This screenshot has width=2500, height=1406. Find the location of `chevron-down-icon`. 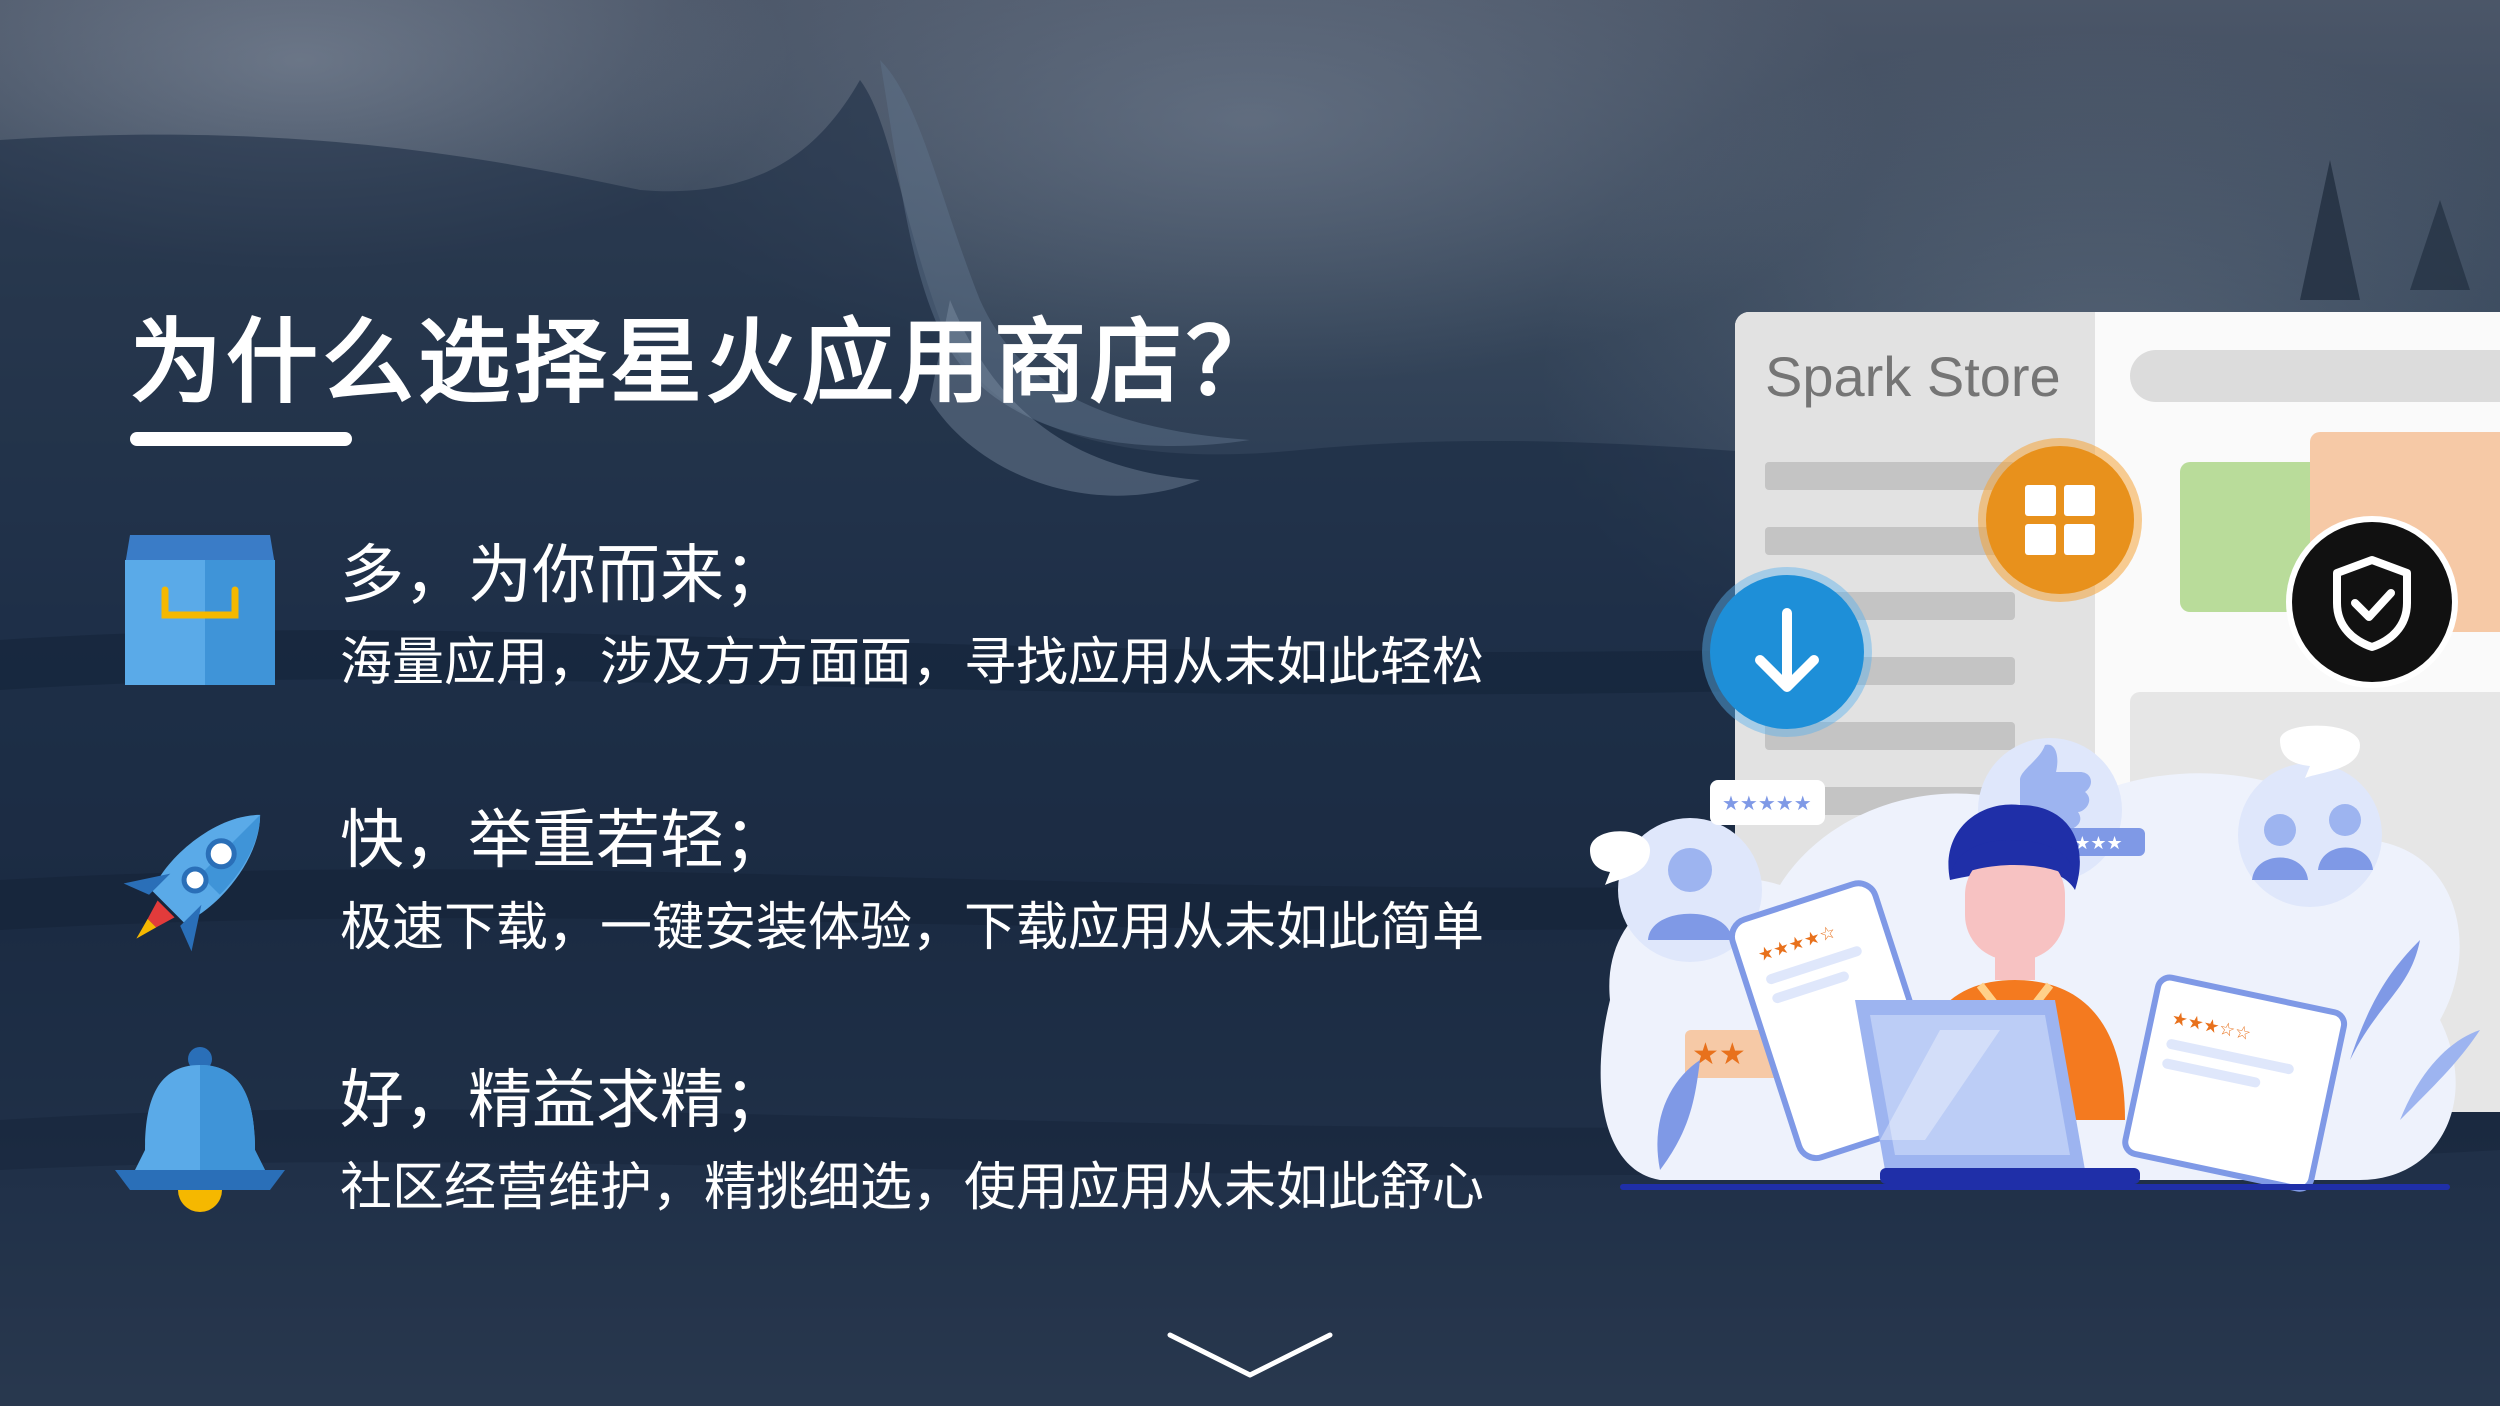

chevron-down-icon is located at coordinates (1250, 1355).